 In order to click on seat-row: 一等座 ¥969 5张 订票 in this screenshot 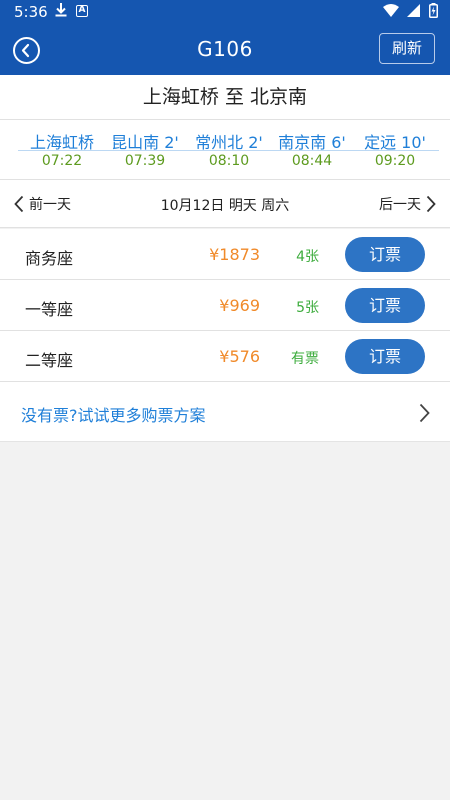, I will do `click(225, 305)`.